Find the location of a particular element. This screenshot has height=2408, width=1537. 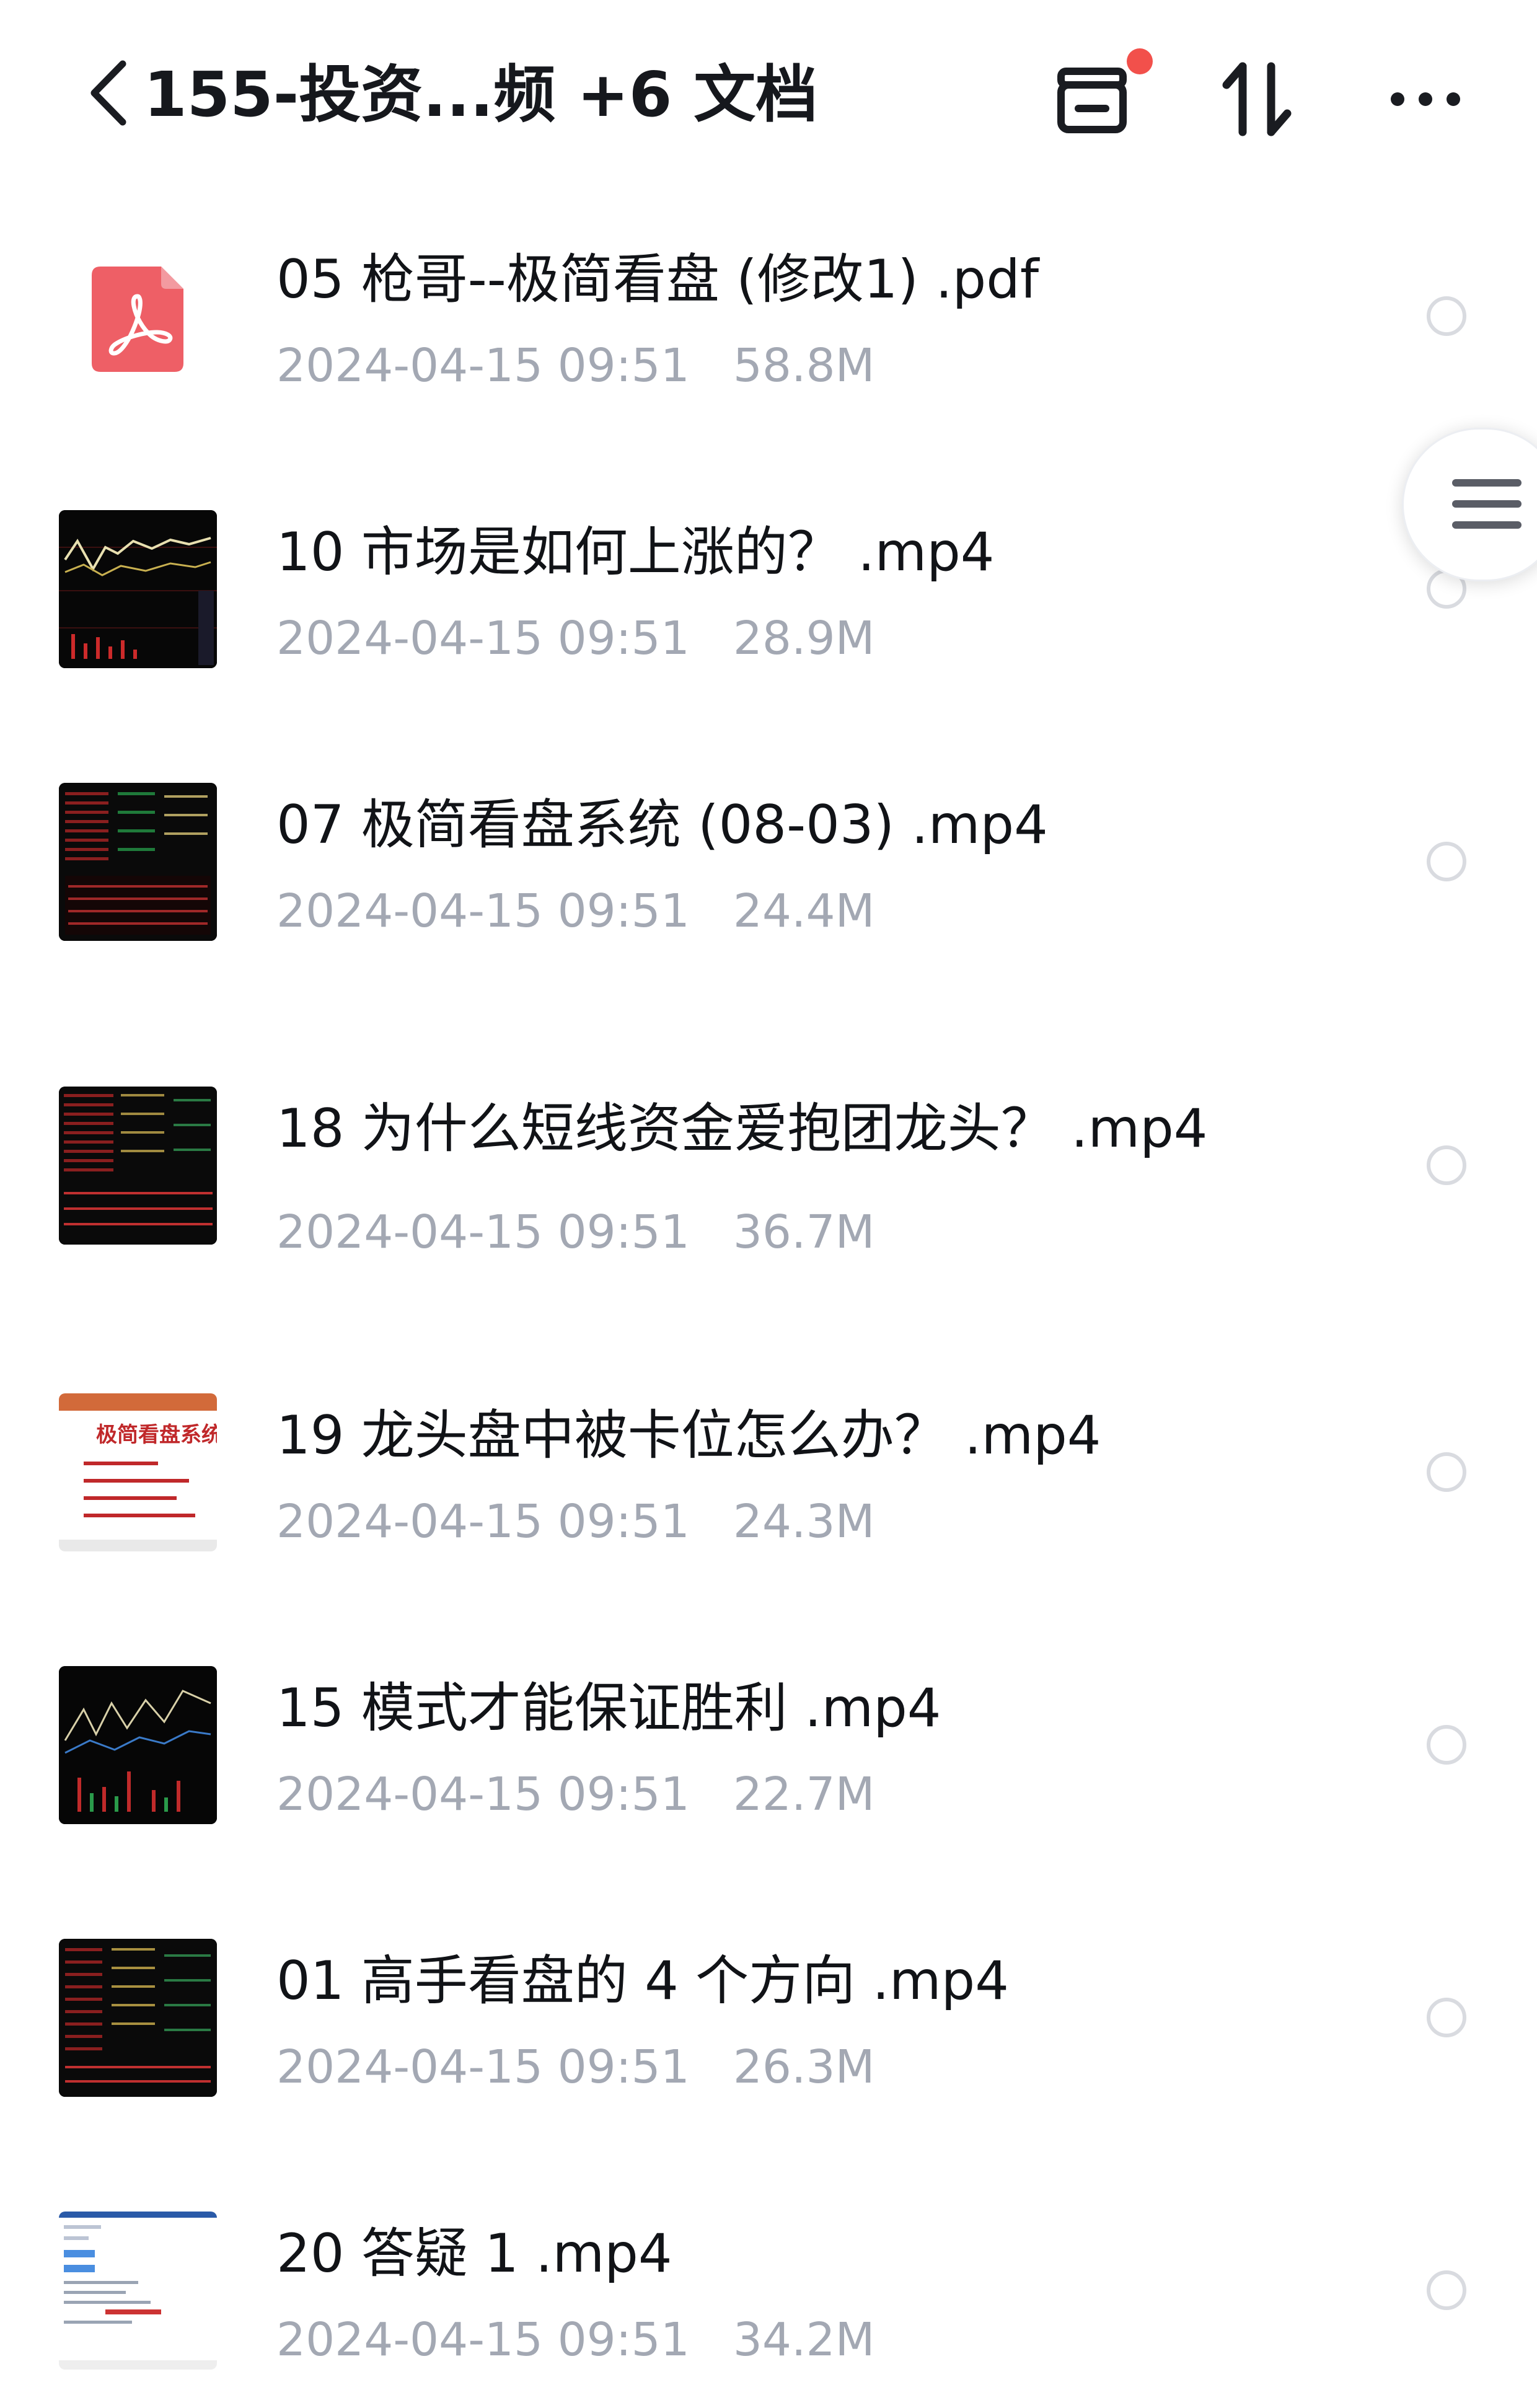

file-name: 19 龙头盘中被卡位怎么办？ .mp4 is located at coordinates (688, 1435).